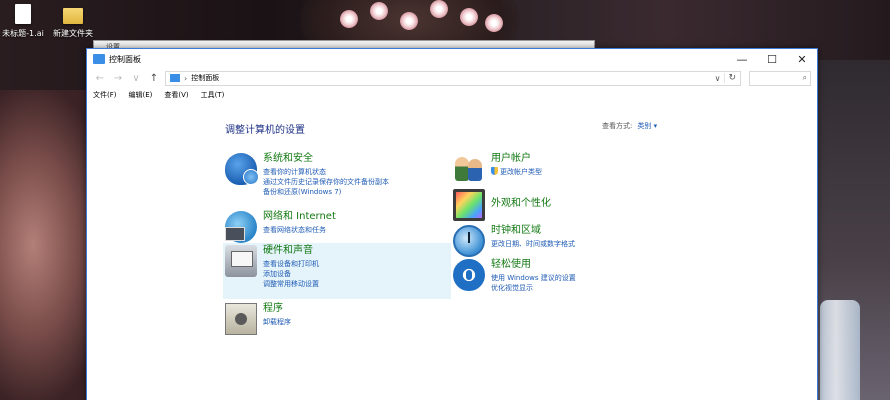  I want to click on category-title: 时钟和区域, so click(533, 231).